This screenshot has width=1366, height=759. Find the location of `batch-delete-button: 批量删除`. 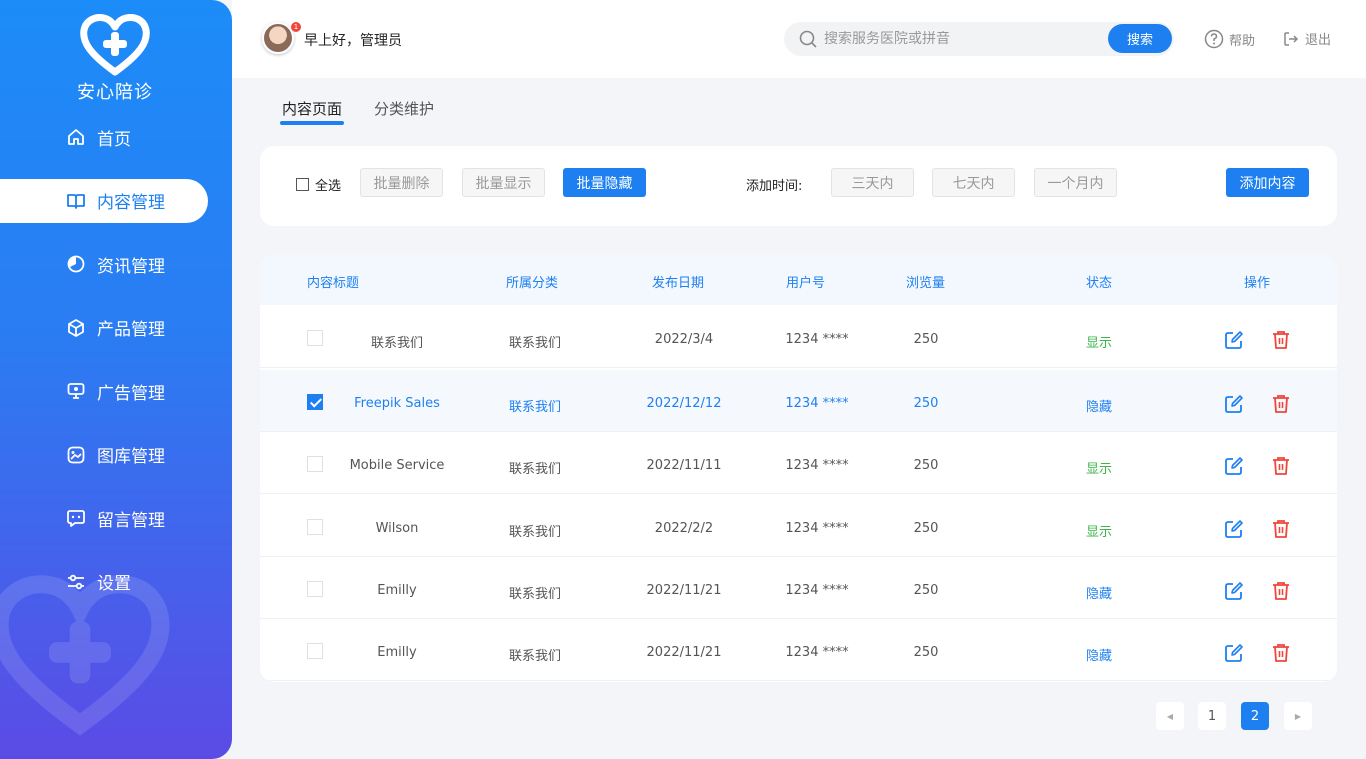

batch-delete-button: 批量删除 is located at coordinates (401, 182).